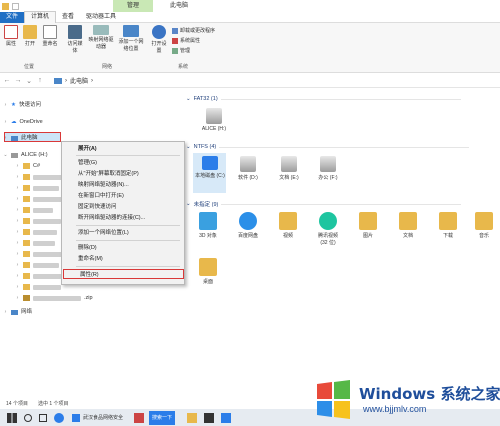 The height and width of the screenshot is (426, 500). Describe the element at coordinates (123, 163) in the screenshot. I see `menu-manage: 管理(G)` at that location.